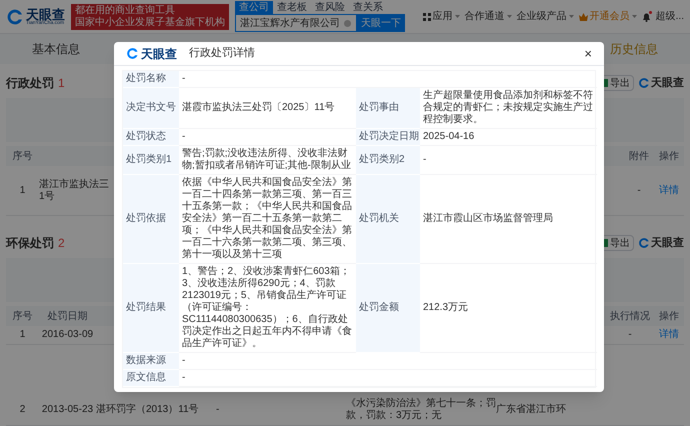 The width and height of the screenshot is (690, 426). What do you see at coordinates (151, 137) in the screenshot?
I see `field-label: 处罚状态` at bounding box center [151, 137].